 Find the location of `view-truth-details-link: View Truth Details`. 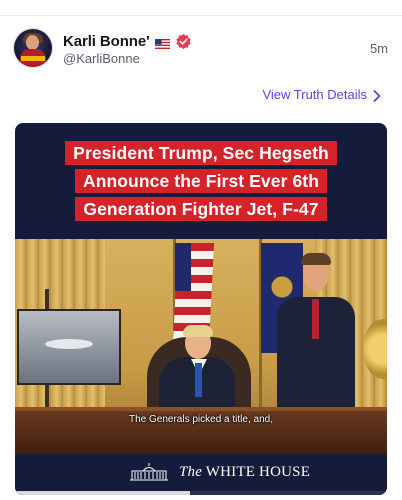

view-truth-details-link: View Truth Details is located at coordinates (321, 94).